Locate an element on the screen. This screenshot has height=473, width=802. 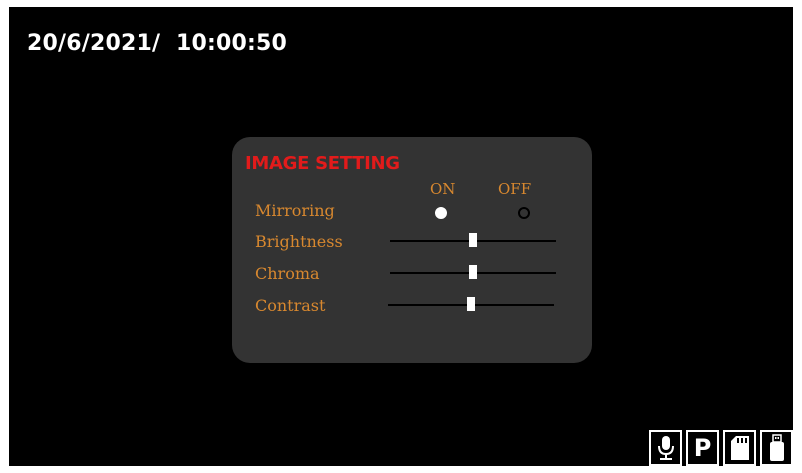
brightness-slider is located at coordinates (473, 241).